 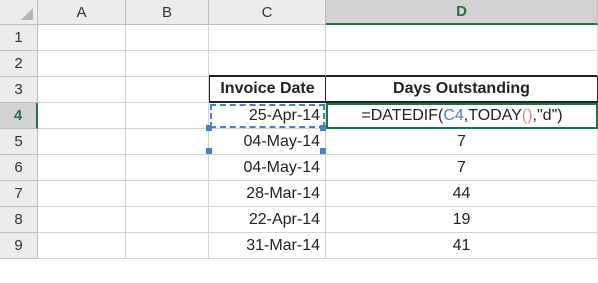 What do you see at coordinates (19, 38) in the screenshot?
I see `row-header-1: 1` at bounding box center [19, 38].